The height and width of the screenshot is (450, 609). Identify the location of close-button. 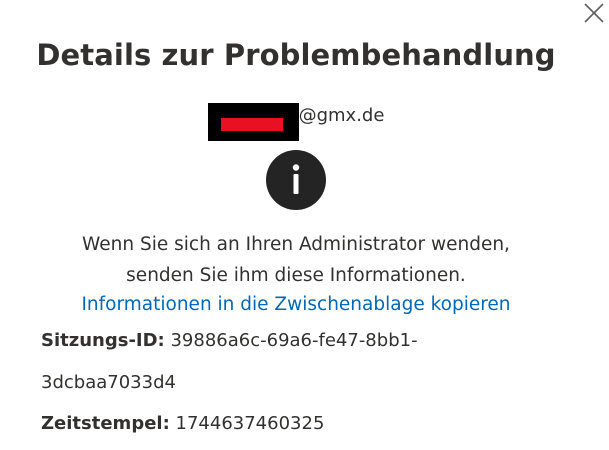
(594, 13).